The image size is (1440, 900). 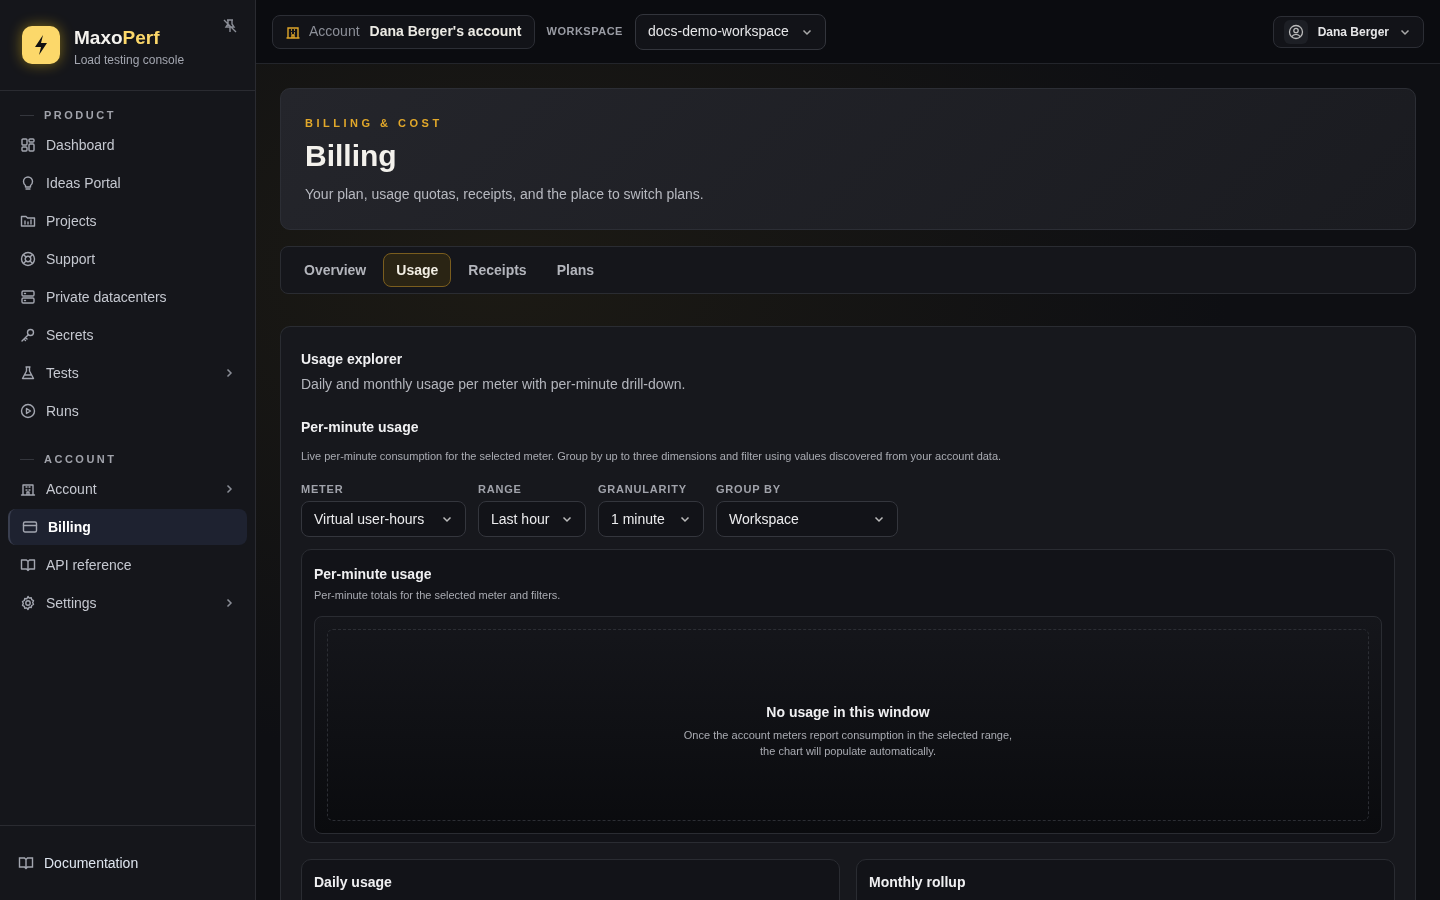 What do you see at coordinates (323, 489) in the screenshot?
I see `filter-label: METER` at bounding box center [323, 489].